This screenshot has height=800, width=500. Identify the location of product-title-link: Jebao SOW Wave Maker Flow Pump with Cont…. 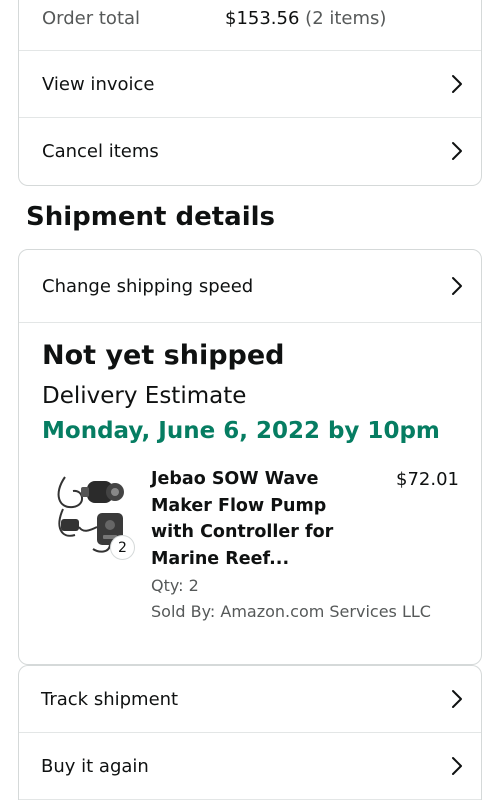
(249, 519).